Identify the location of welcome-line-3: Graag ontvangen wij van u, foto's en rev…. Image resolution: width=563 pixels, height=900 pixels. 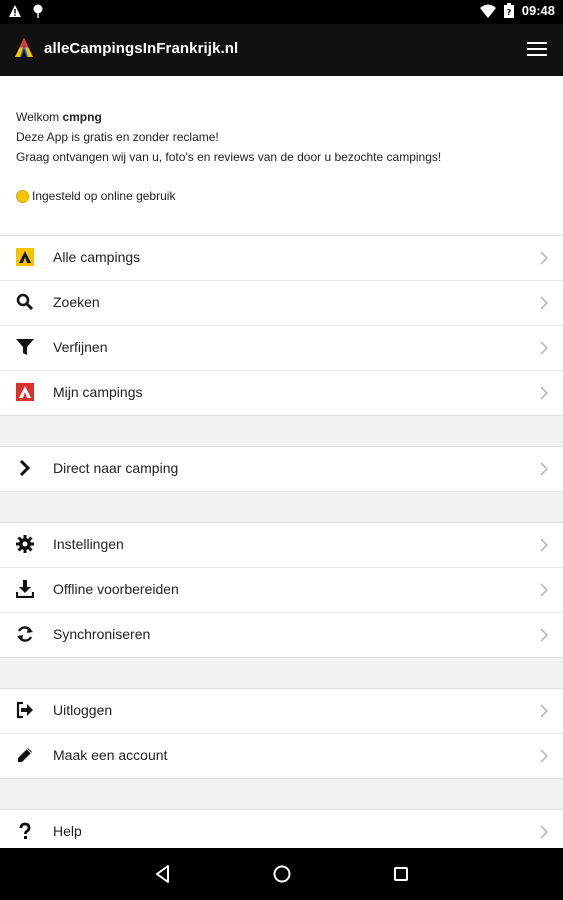
(229, 157).